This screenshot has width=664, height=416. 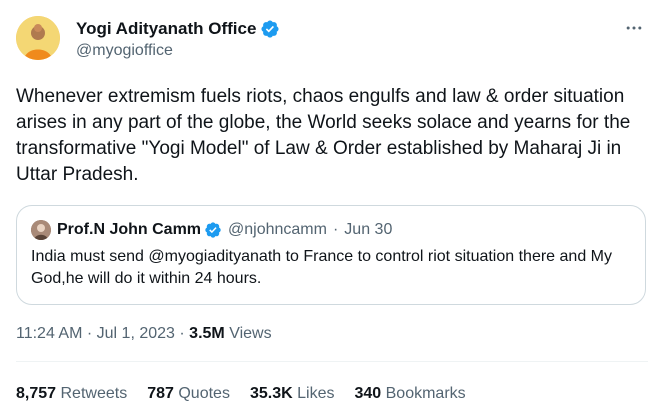 I want to click on quotes-label: Quotes, so click(x=204, y=393).